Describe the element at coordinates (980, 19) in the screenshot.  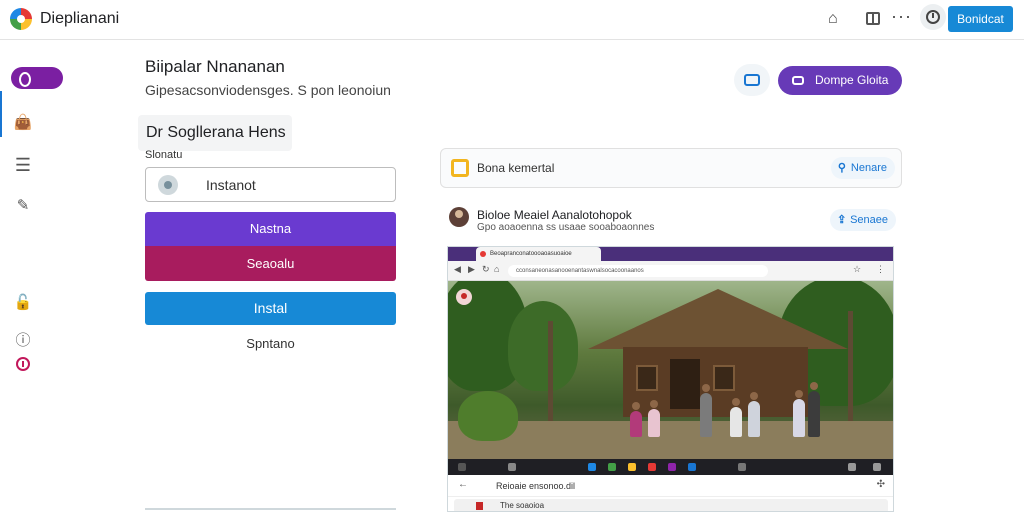
I see `top-primary-button: Bonidcat` at that location.